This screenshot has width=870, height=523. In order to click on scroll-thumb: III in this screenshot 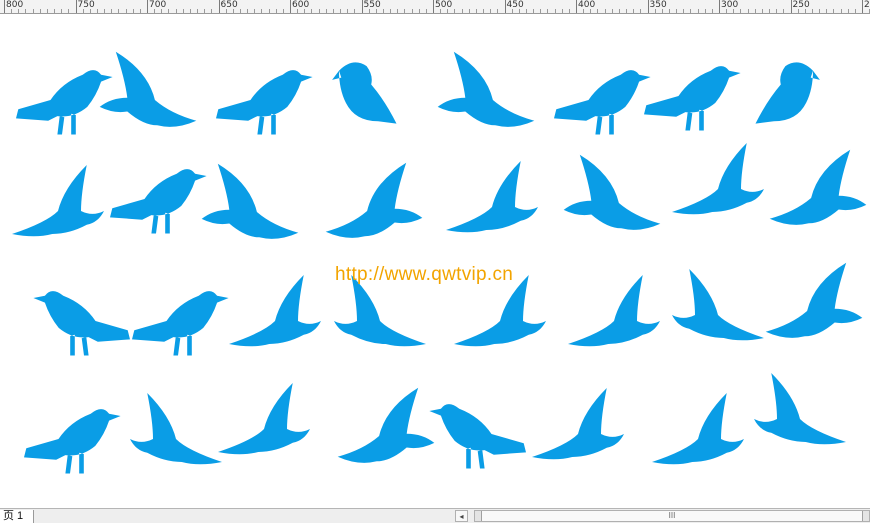, I will do `click(672, 516)`.